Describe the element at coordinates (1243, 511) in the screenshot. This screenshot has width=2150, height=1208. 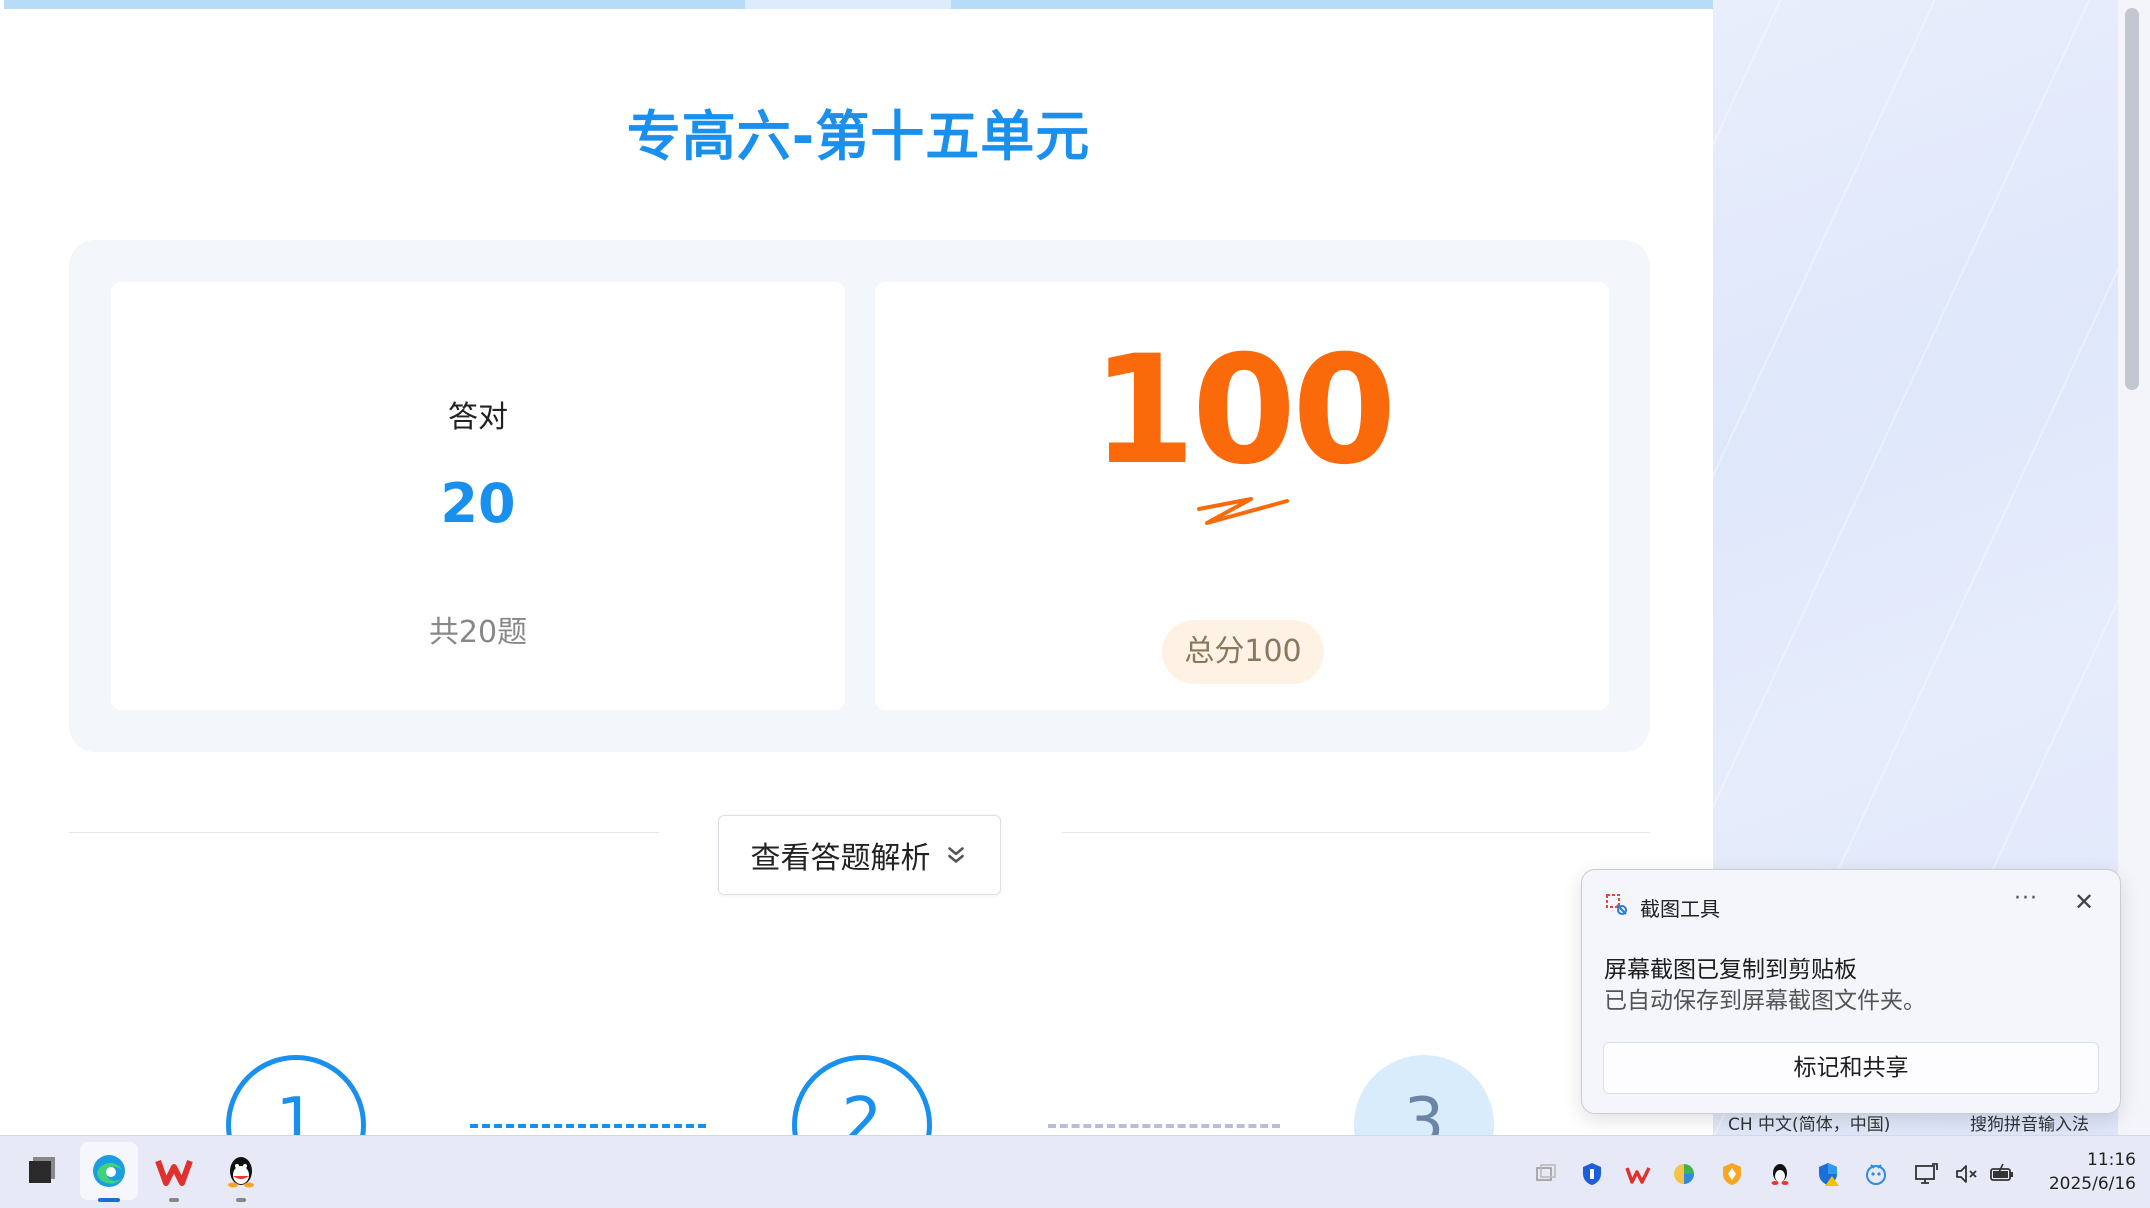
I see `score-underline-icon` at that location.